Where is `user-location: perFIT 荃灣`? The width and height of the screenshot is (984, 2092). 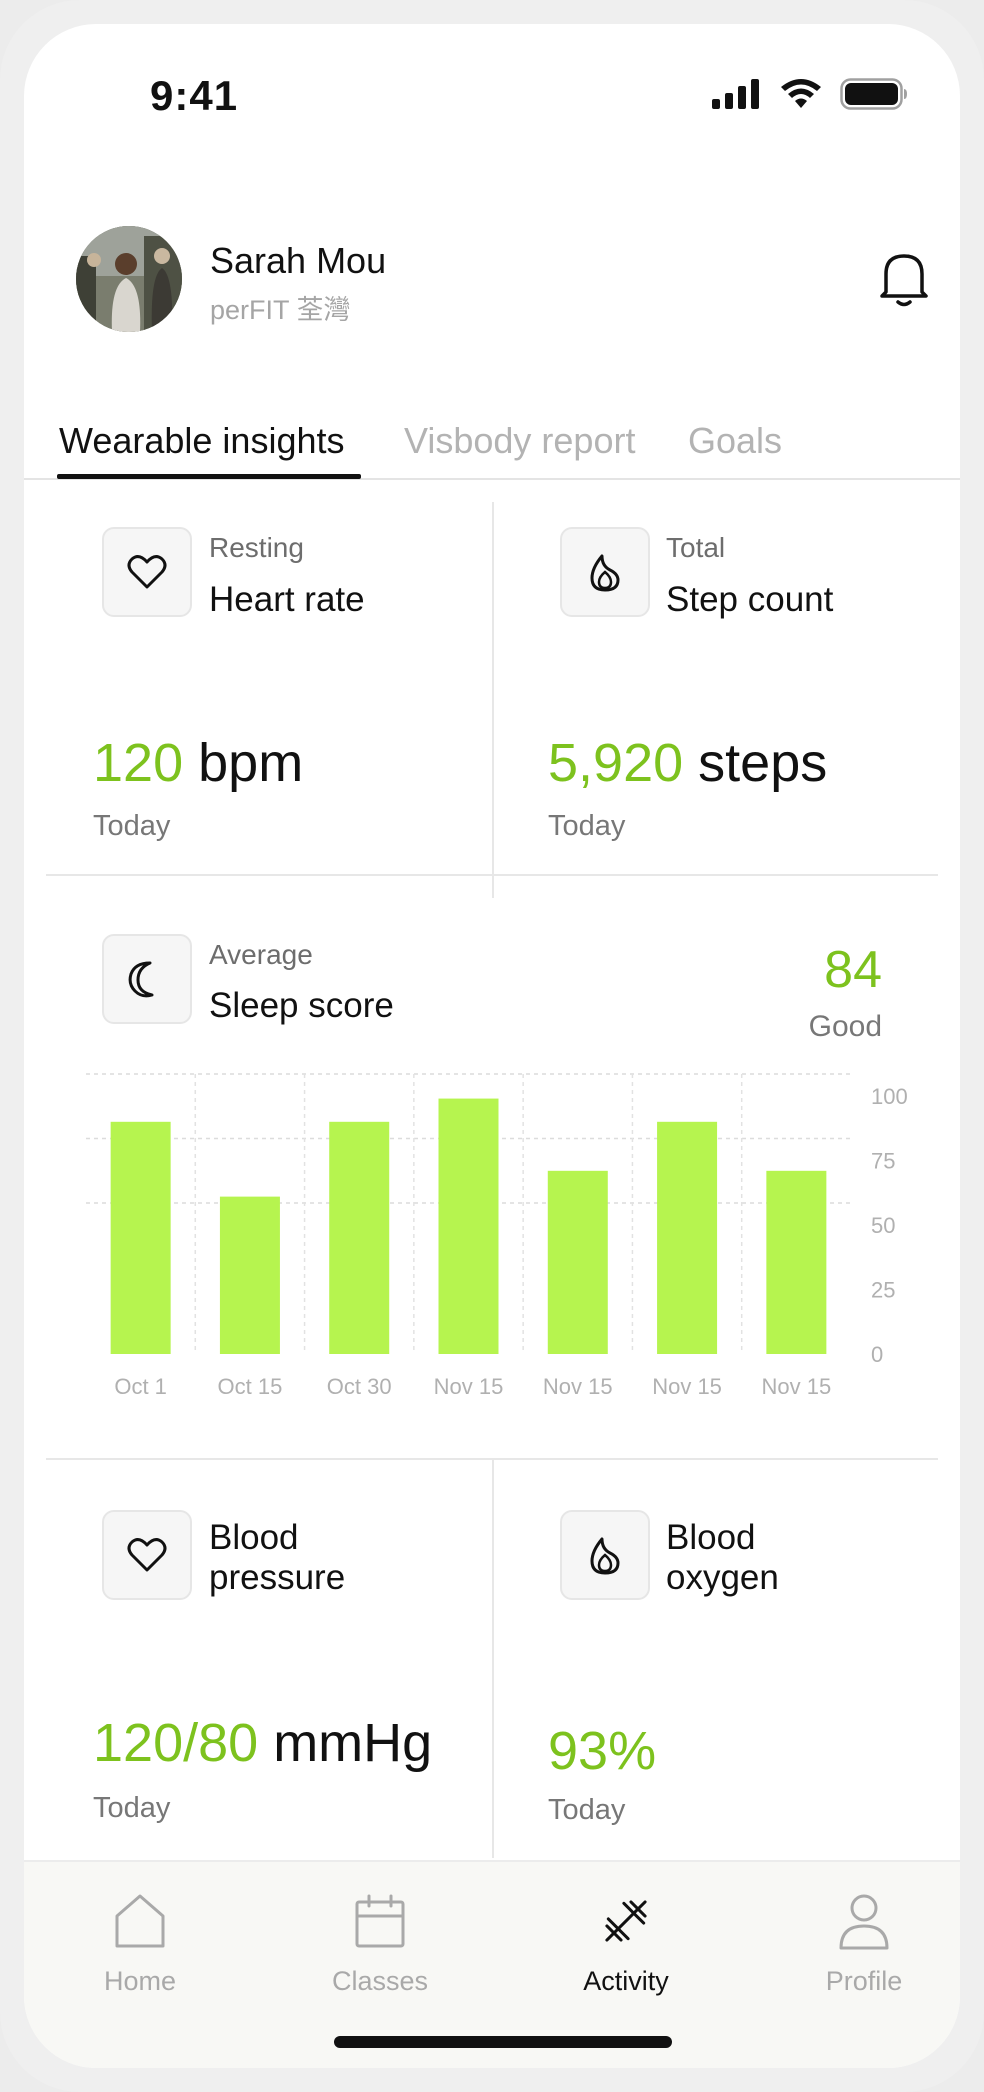 user-location: perFIT 荃灣 is located at coordinates (280, 310).